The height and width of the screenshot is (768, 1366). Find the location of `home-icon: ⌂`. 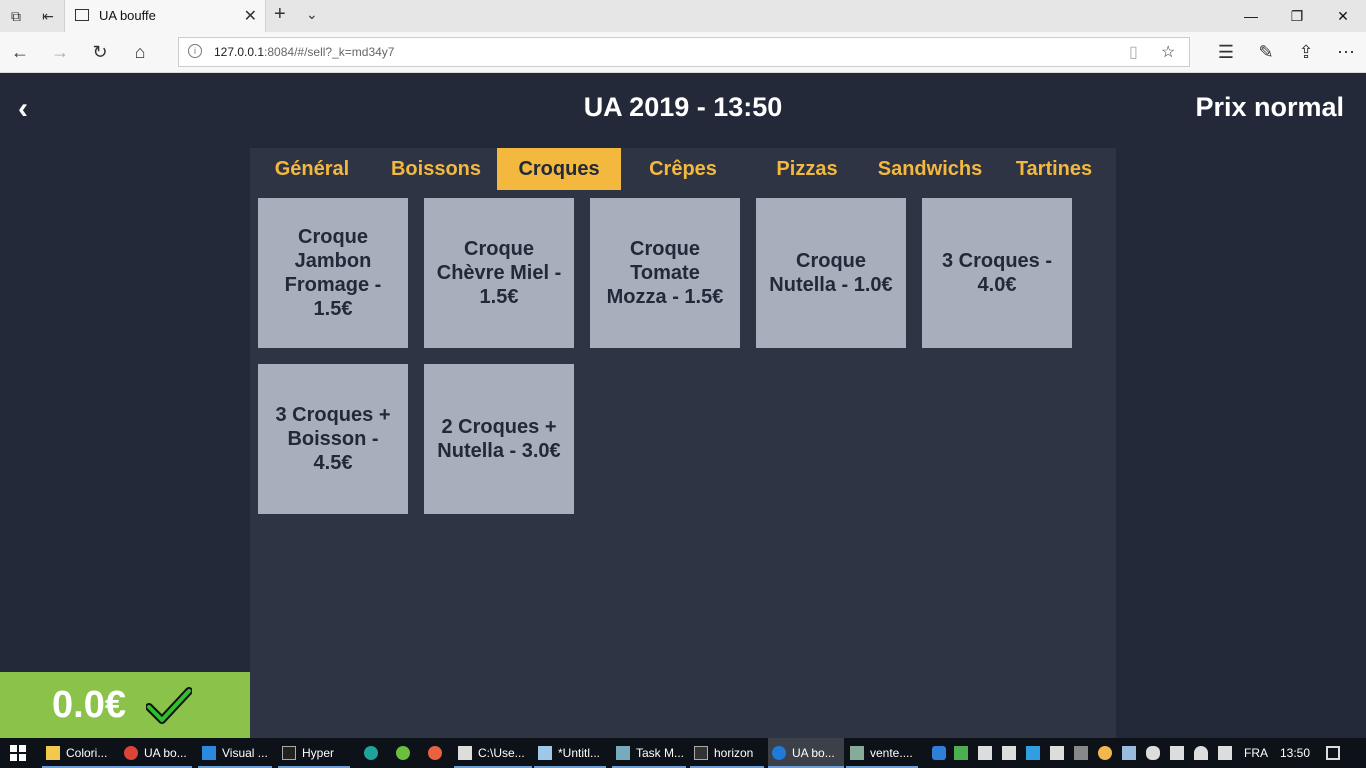

home-icon: ⌂ is located at coordinates (140, 52).